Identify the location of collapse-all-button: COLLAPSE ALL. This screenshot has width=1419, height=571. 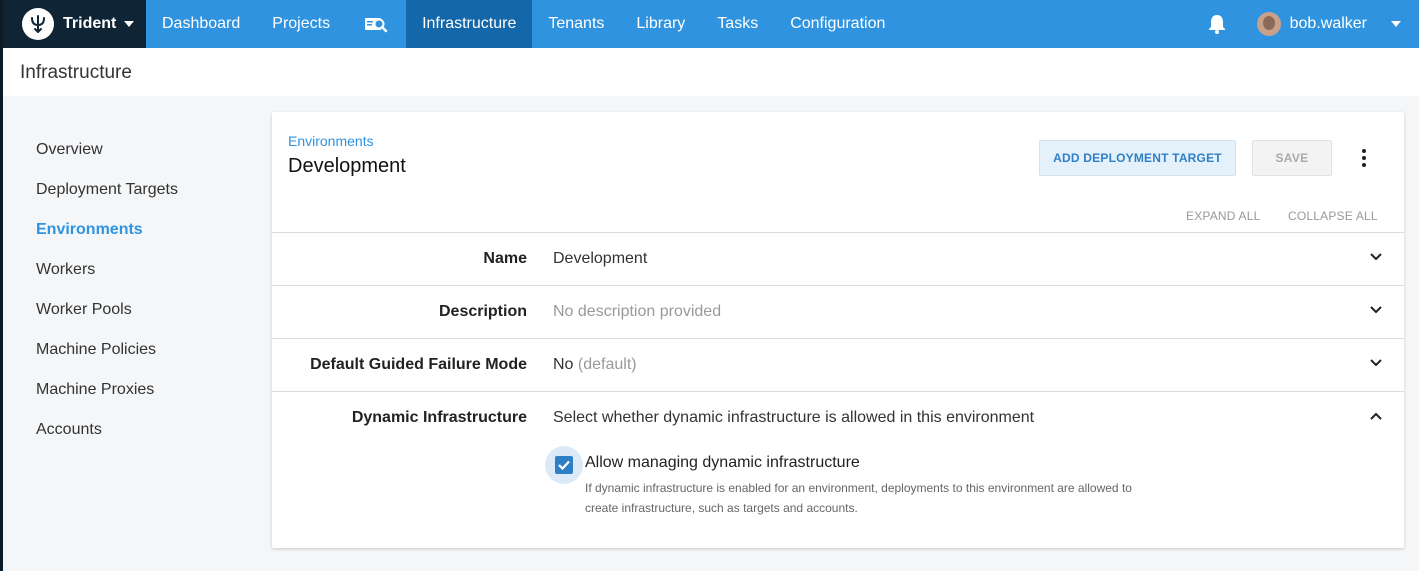
(1333, 216).